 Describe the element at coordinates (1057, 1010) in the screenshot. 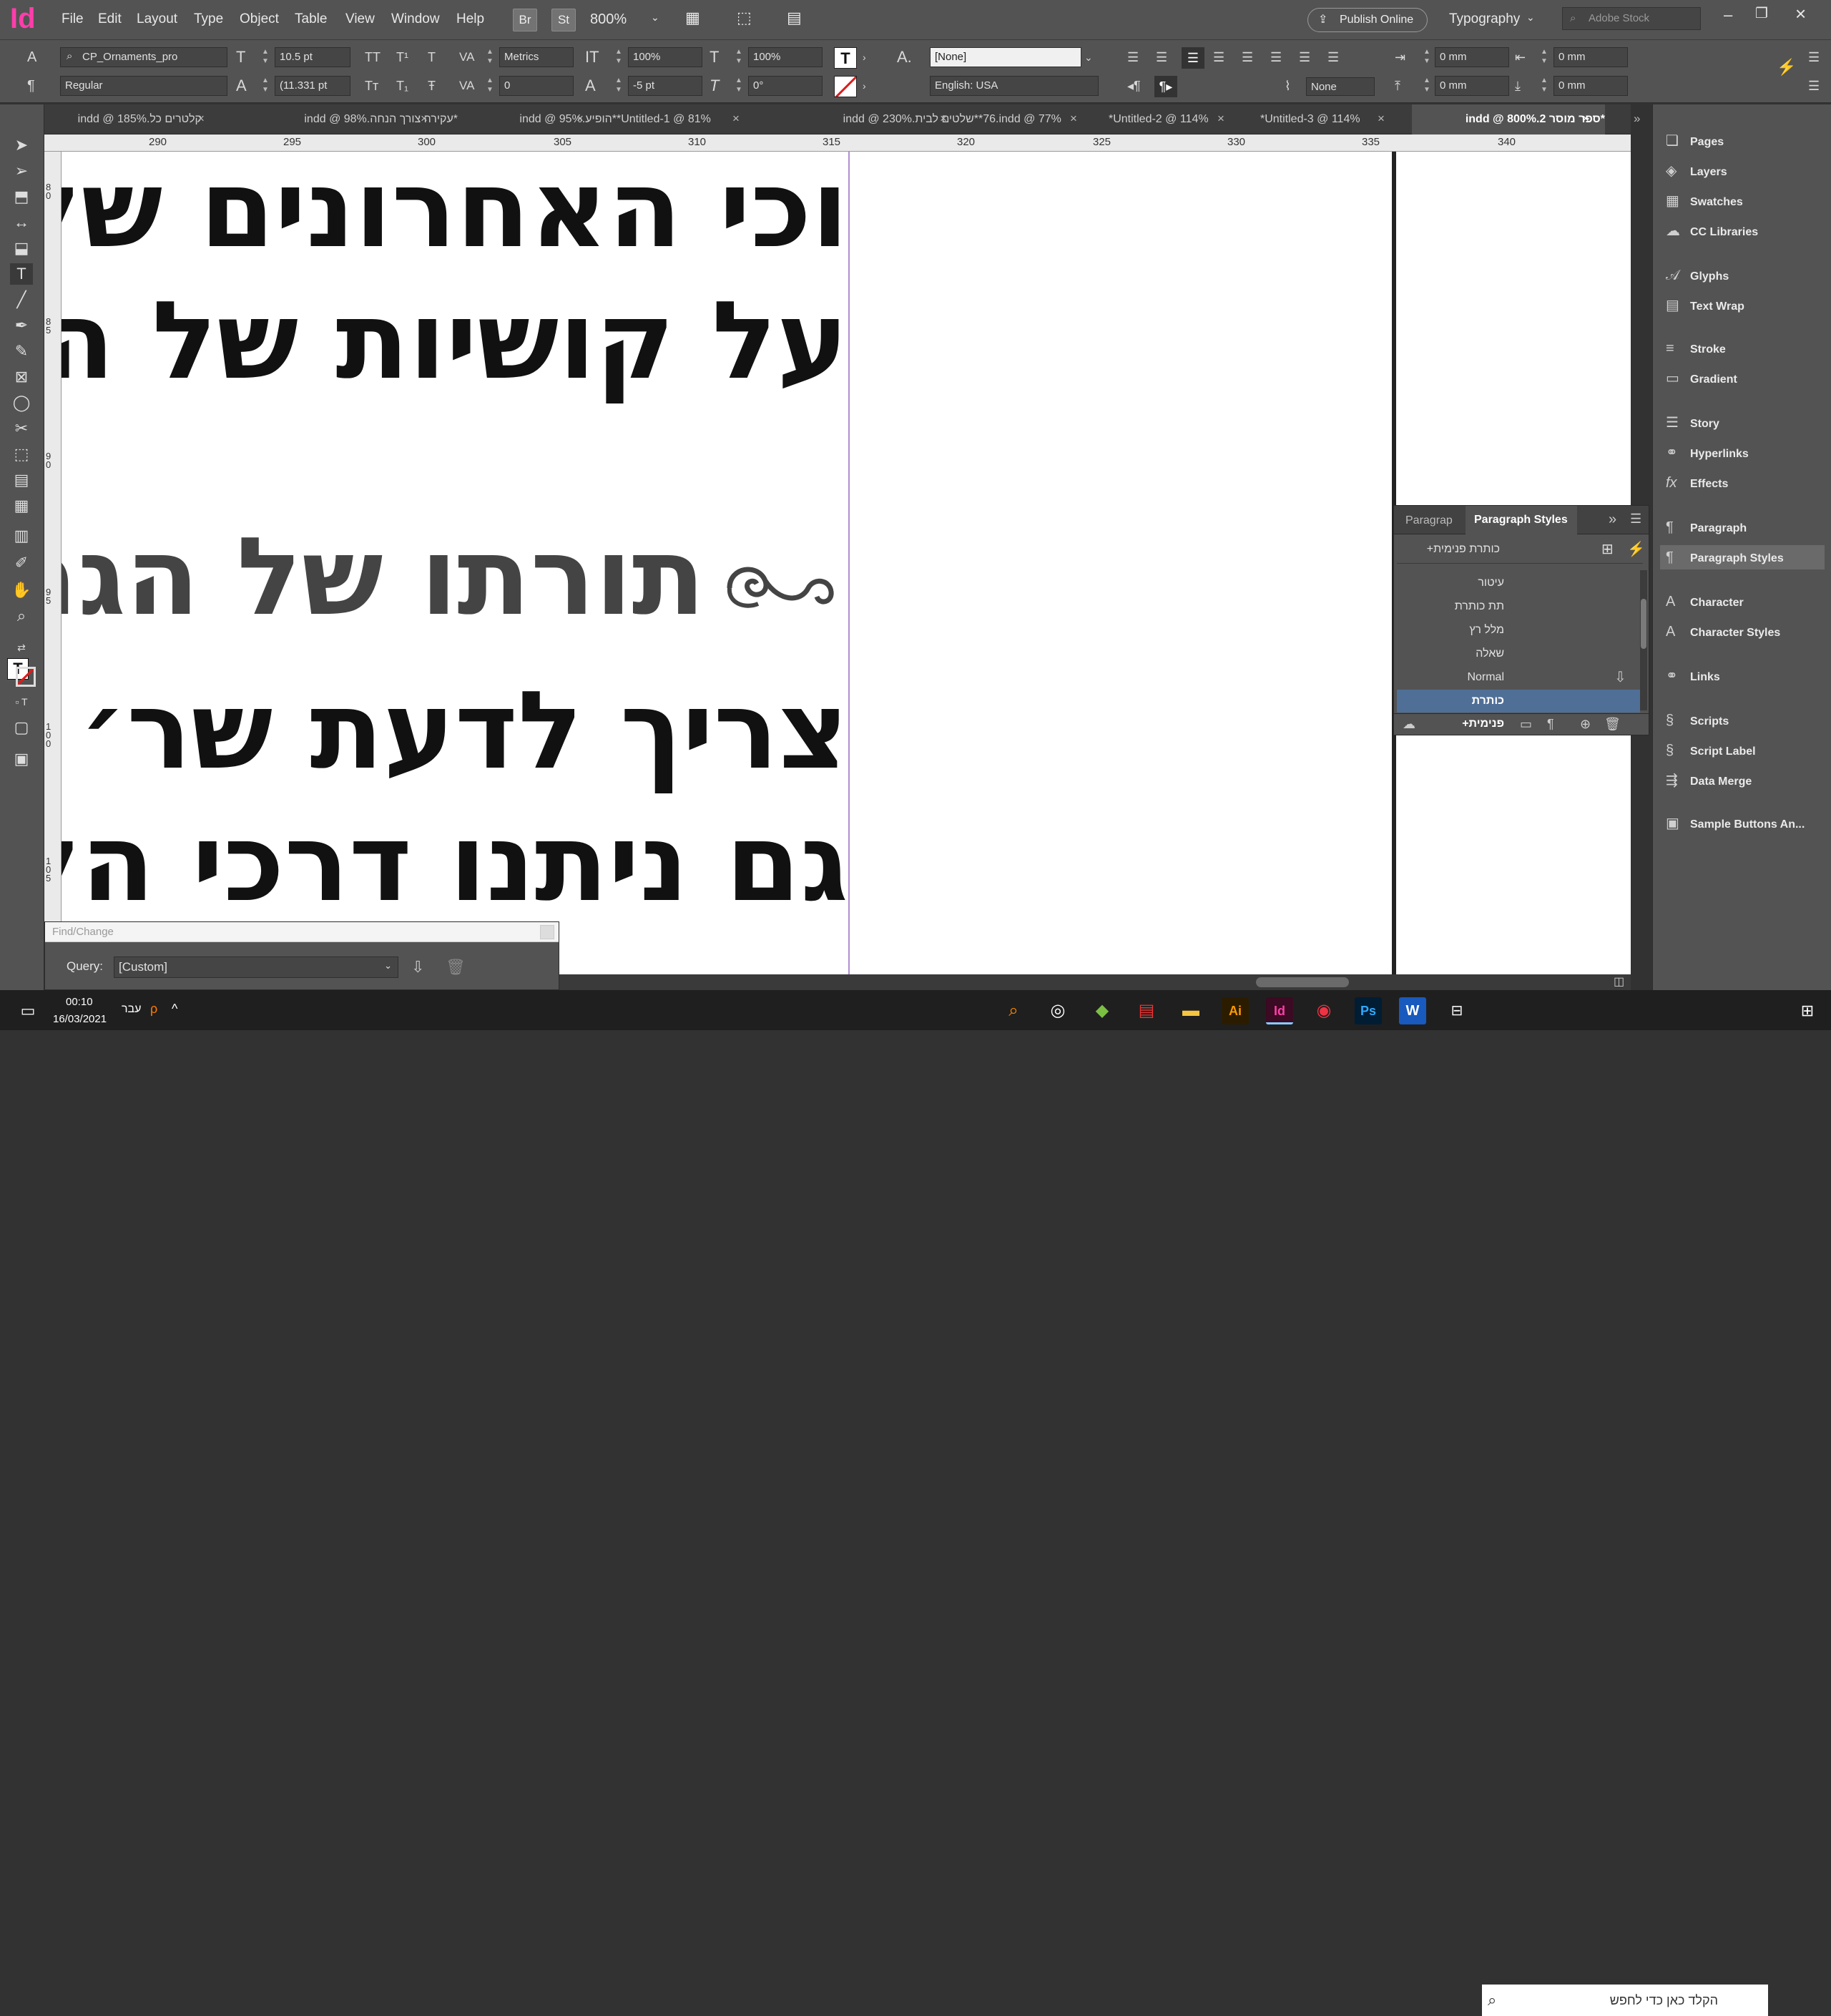

I see `circle-app-icon: ◎` at that location.